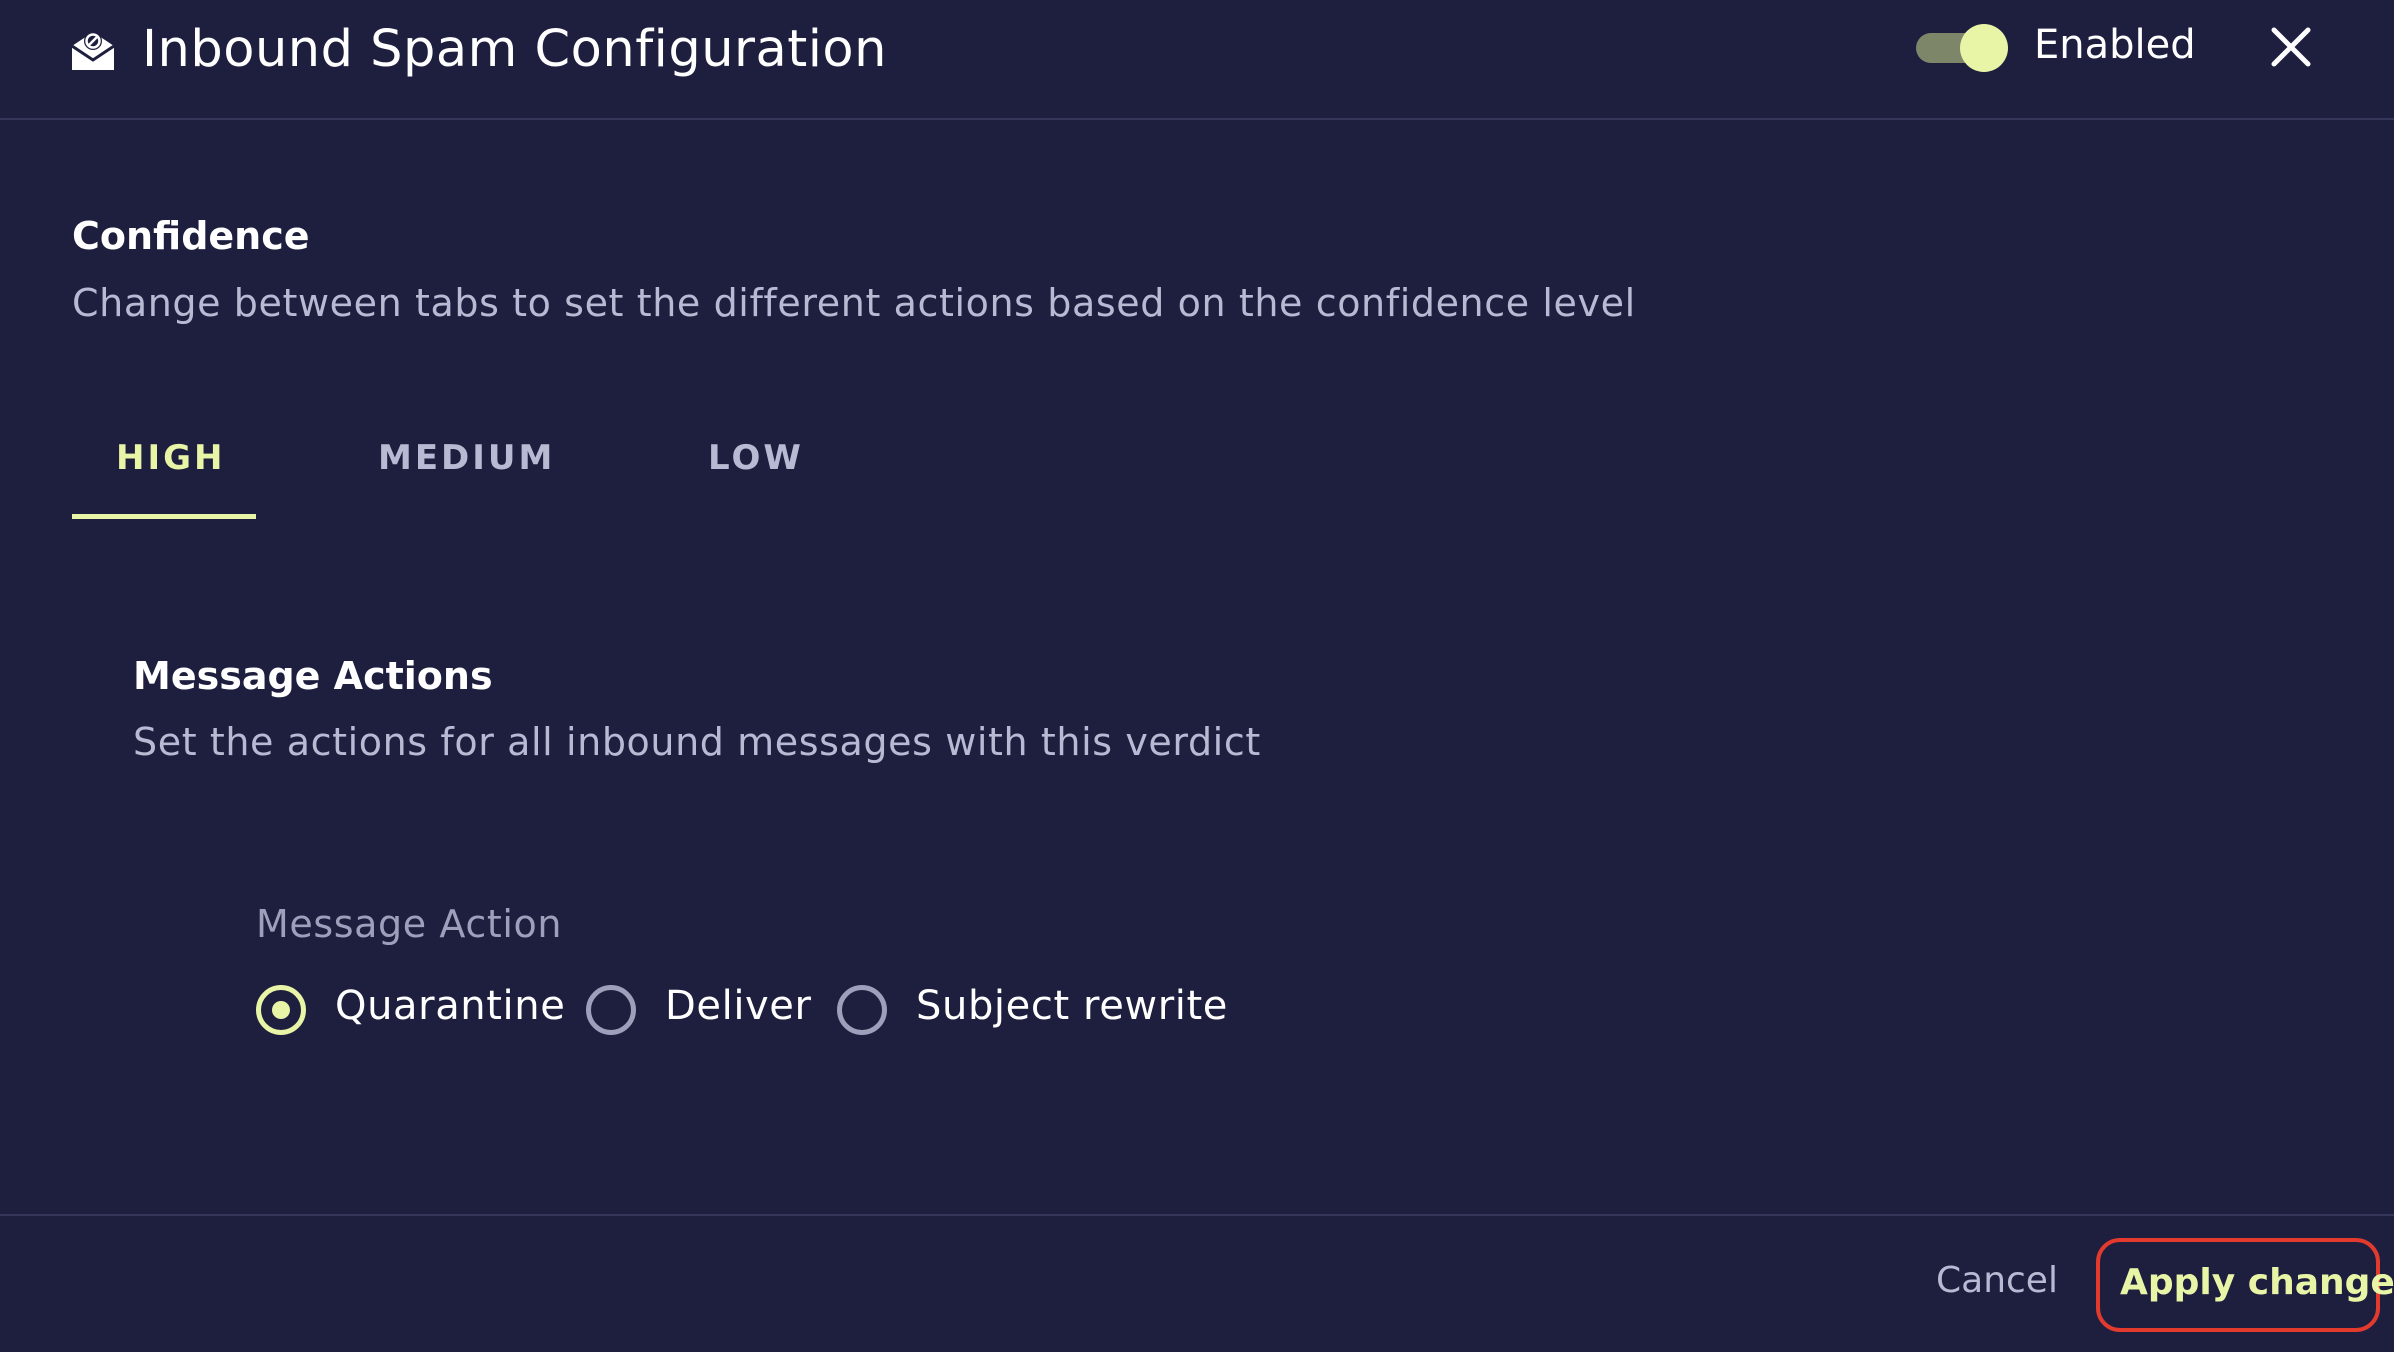 Image resolution: width=2394 pixels, height=1352 pixels. I want to click on radio-quarantine: Quarantine, so click(410, 1010).